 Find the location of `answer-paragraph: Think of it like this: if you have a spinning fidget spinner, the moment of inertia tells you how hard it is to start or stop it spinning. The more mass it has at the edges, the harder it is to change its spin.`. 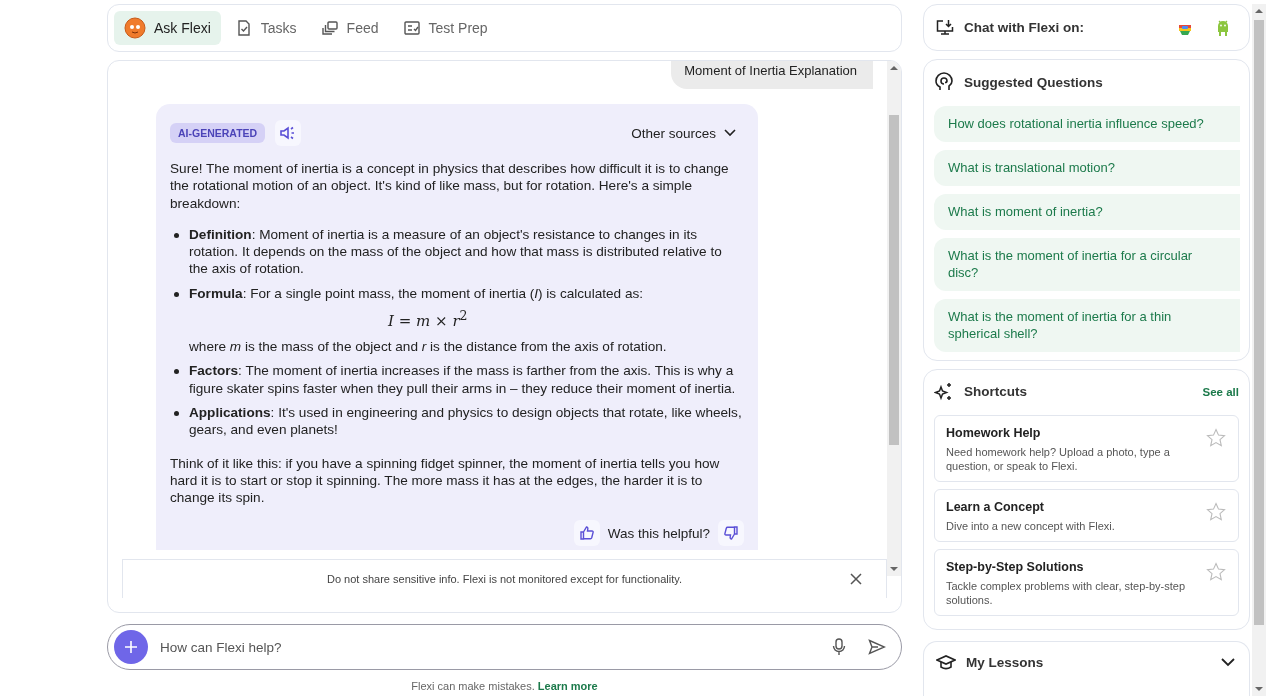

answer-paragraph: Think of it like this: if you have a spinning fidget spinner, the moment of inertia tells you how hard it is to start or stop it spinning. The more mass it has at the edges, the harder it is to change its spin. is located at coordinates (445, 480).